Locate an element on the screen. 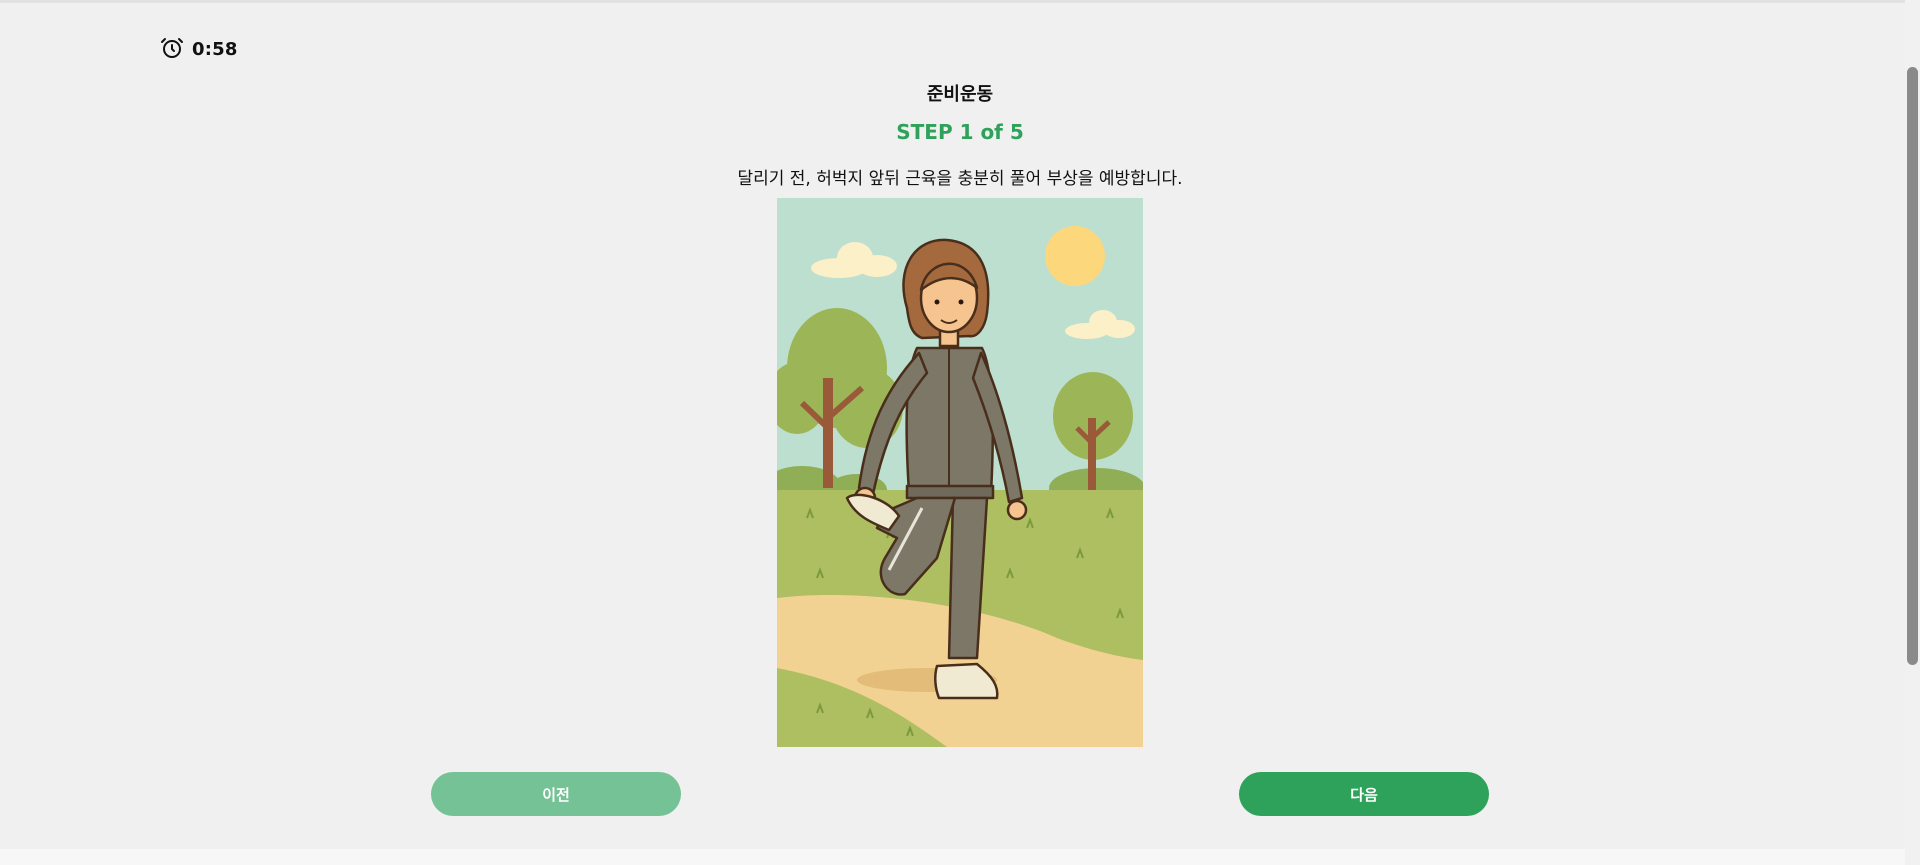  timer: 0:58 is located at coordinates (199, 50).